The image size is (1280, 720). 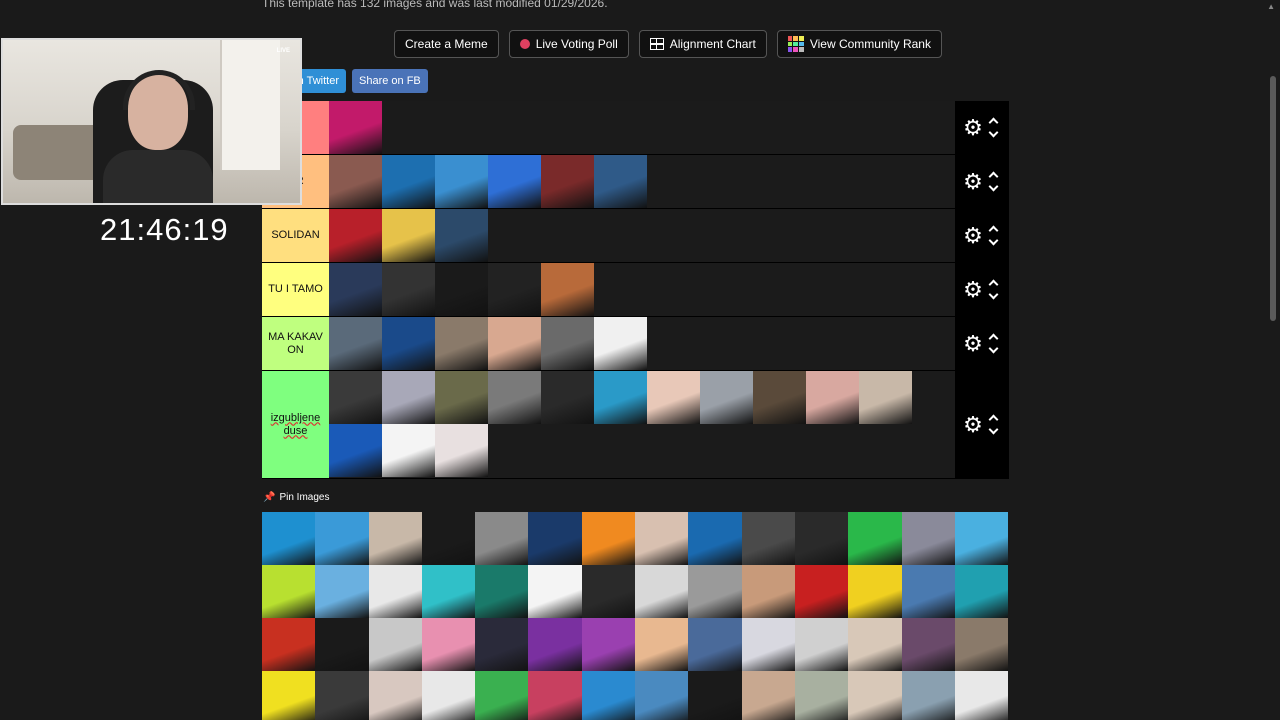 What do you see at coordinates (568, 44) in the screenshot?
I see `live-voting-poll-button: Live Voting Poll` at bounding box center [568, 44].